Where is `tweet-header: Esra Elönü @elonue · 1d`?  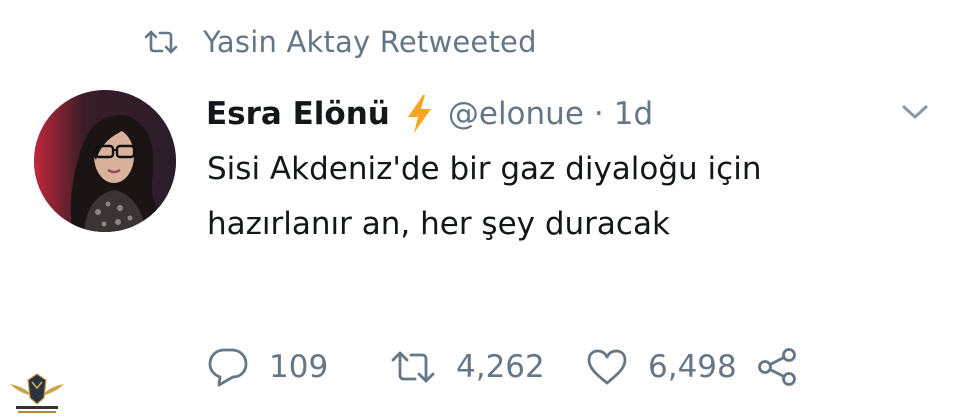
tweet-header: Esra Elönü @elonue · 1d is located at coordinates (429, 114).